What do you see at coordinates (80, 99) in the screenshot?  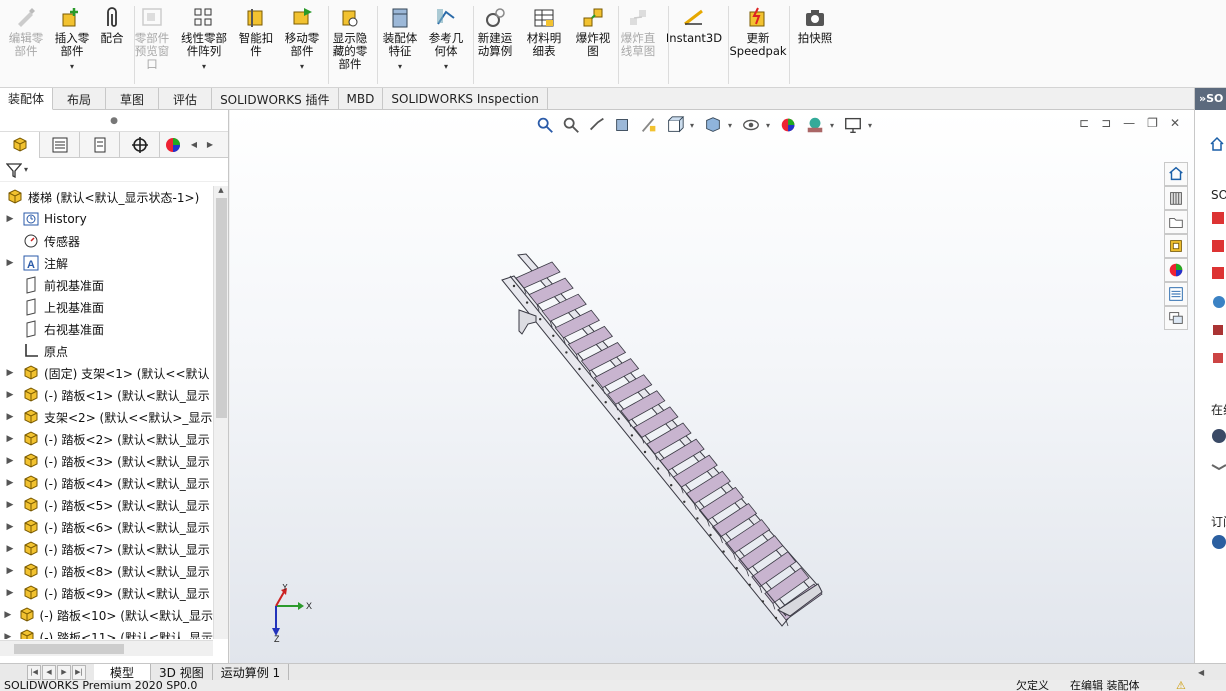 I see `tab-1: 布局` at bounding box center [80, 99].